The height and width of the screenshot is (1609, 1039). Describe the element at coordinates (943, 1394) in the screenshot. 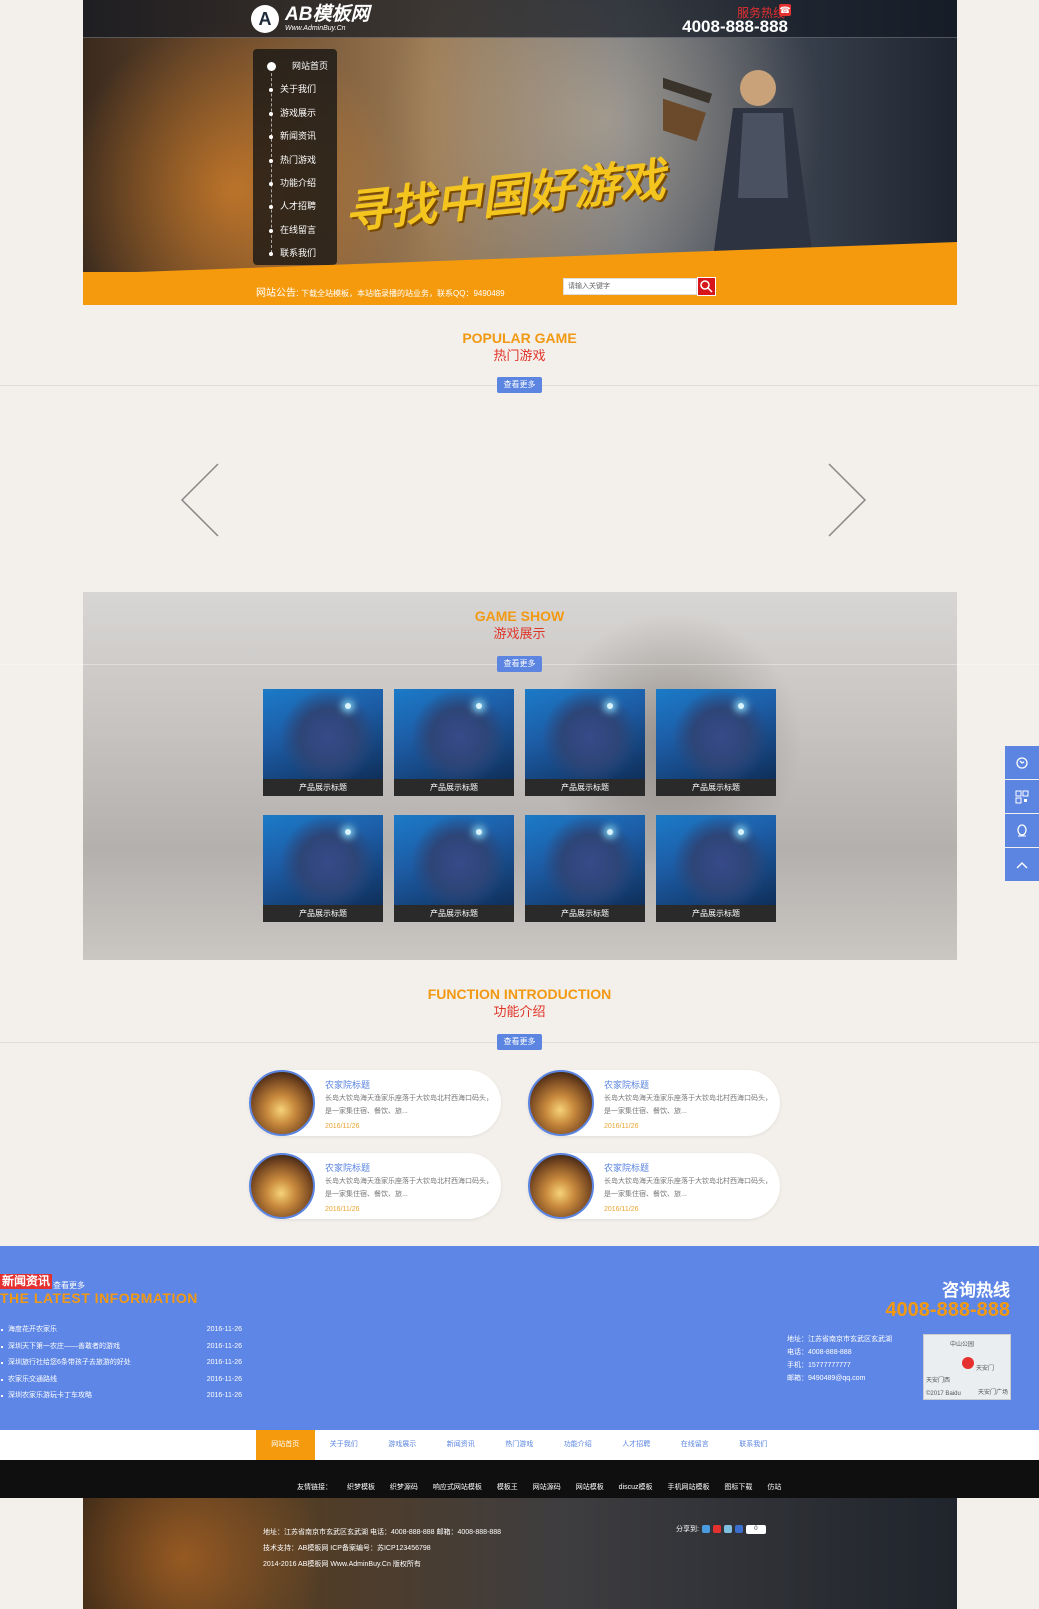

I see `map-copyright: ©2017 Baidu` at that location.